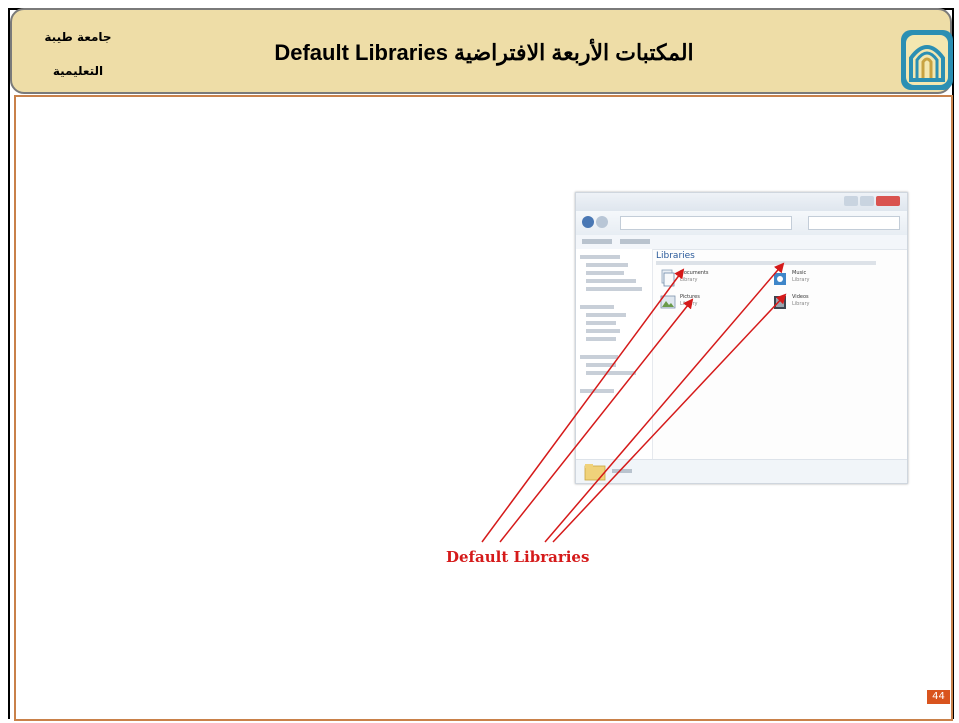 This screenshot has width=959, height=723. What do you see at coordinates (675, 256) in the screenshot?
I see `libraries-heading: Libraries` at bounding box center [675, 256].